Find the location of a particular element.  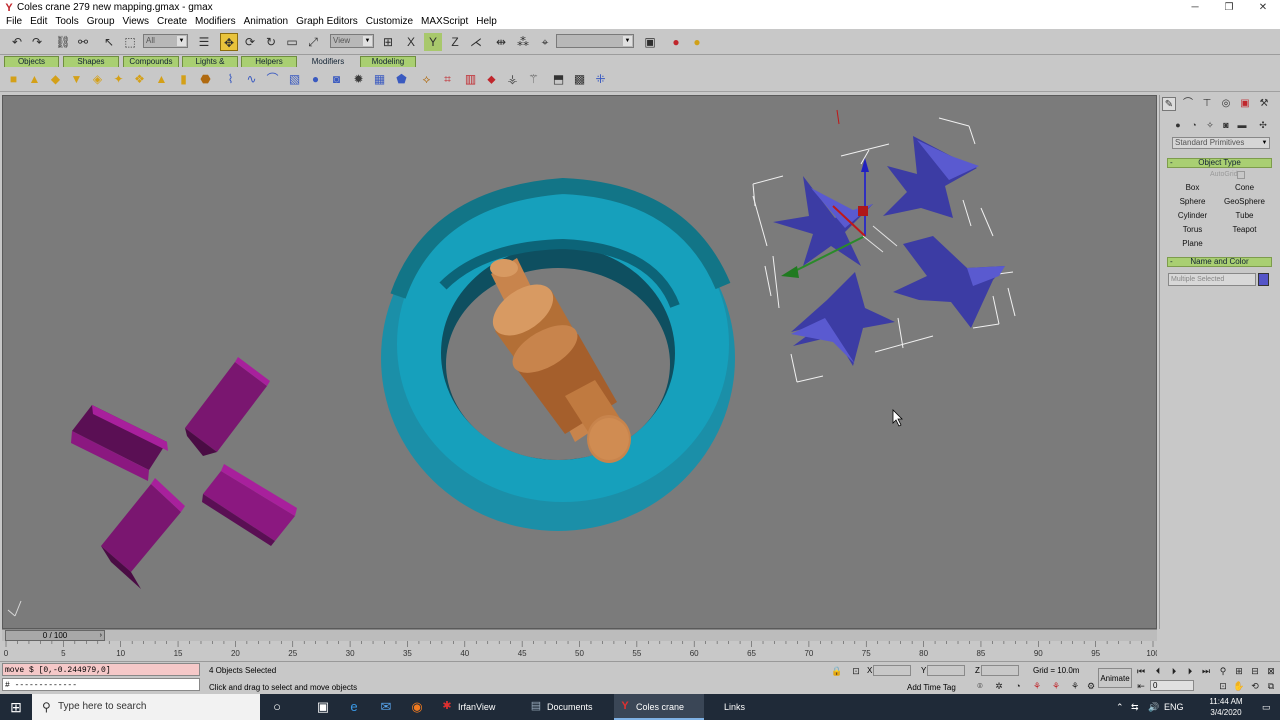

object-type-rollout: - Object Type is located at coordinates (1219, 163).